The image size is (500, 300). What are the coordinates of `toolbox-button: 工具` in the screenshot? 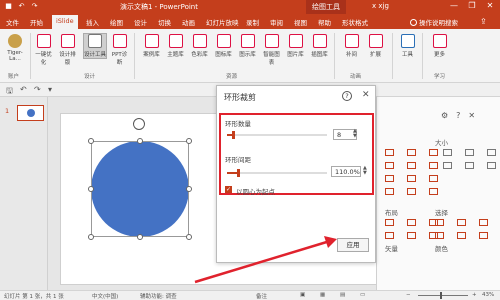 It's located at (407, 46).